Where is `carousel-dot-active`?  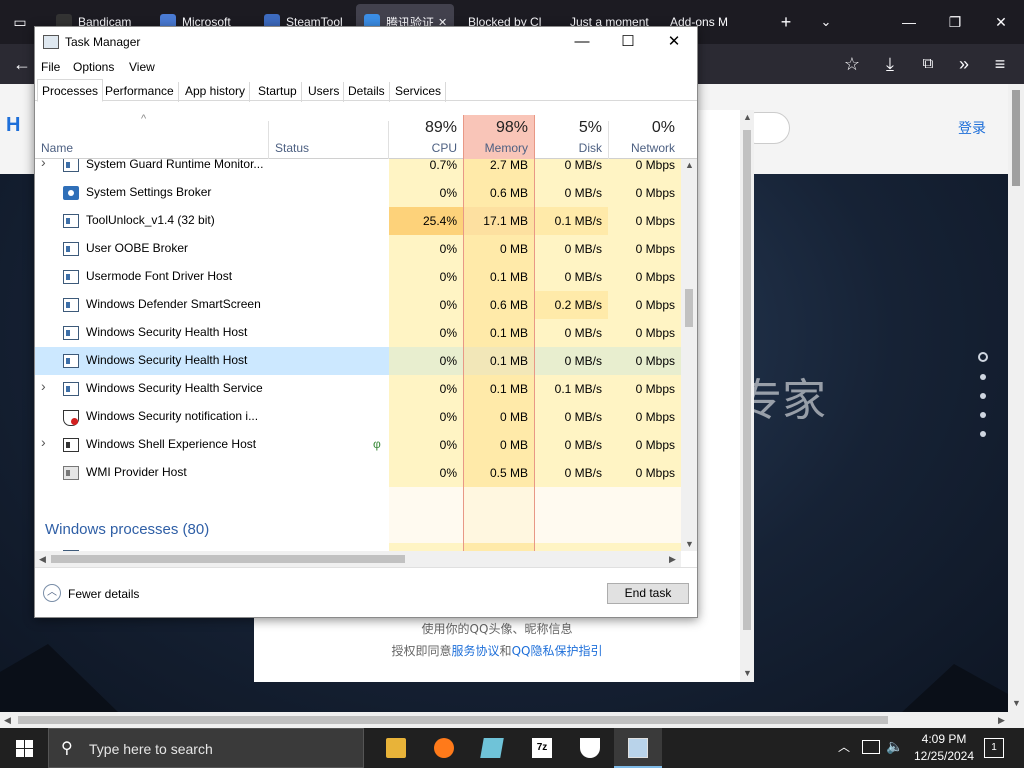 carousel-dot-active is located at coordinates (983, 357).